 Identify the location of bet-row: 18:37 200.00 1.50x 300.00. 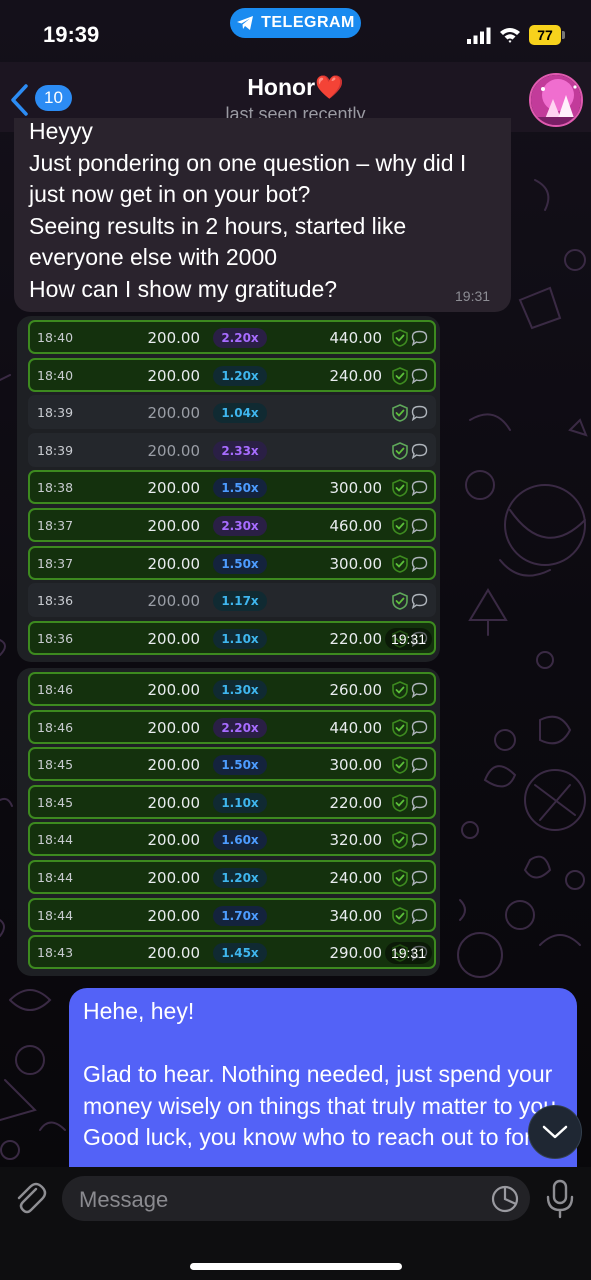
(232, 562).